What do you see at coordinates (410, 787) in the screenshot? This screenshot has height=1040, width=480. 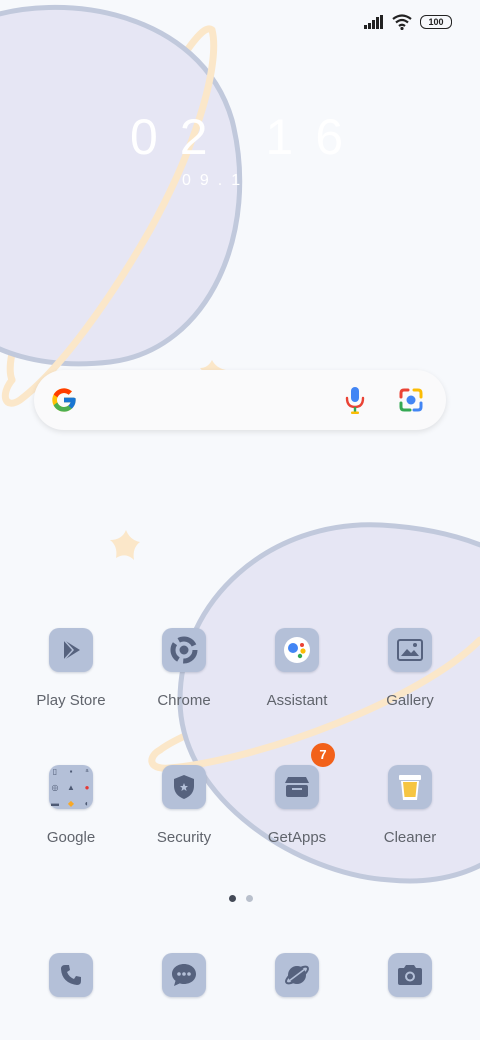 I see `trash-bin-icon` at bounding box center [410, 787].